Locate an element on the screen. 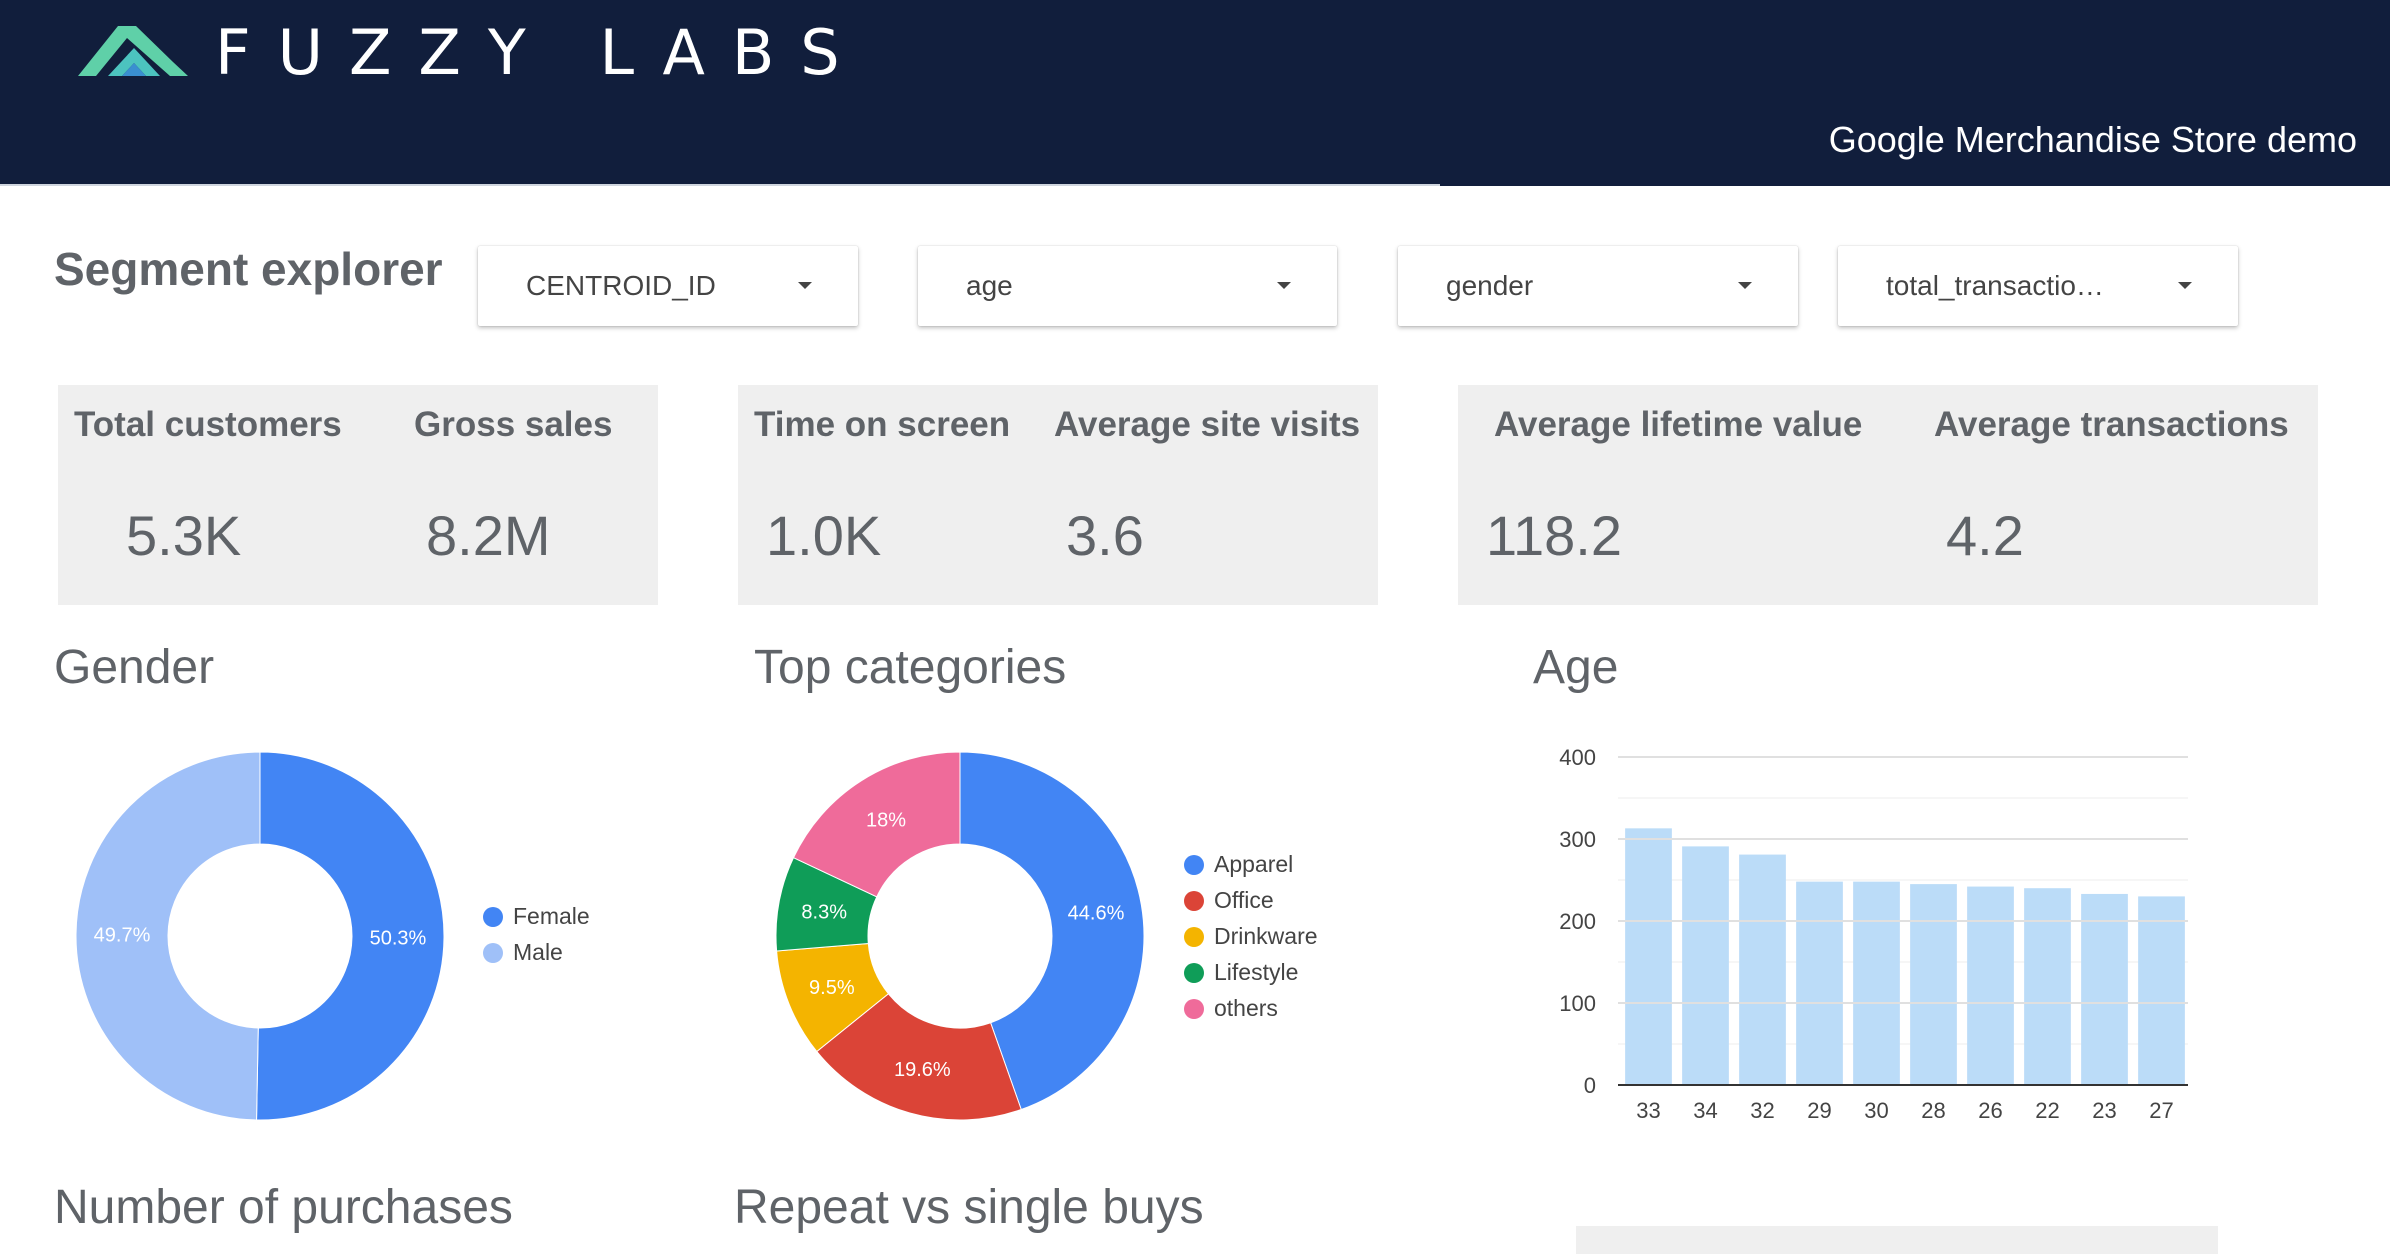  category-slice-label: 8.3% is located at coordinates (824, 912).